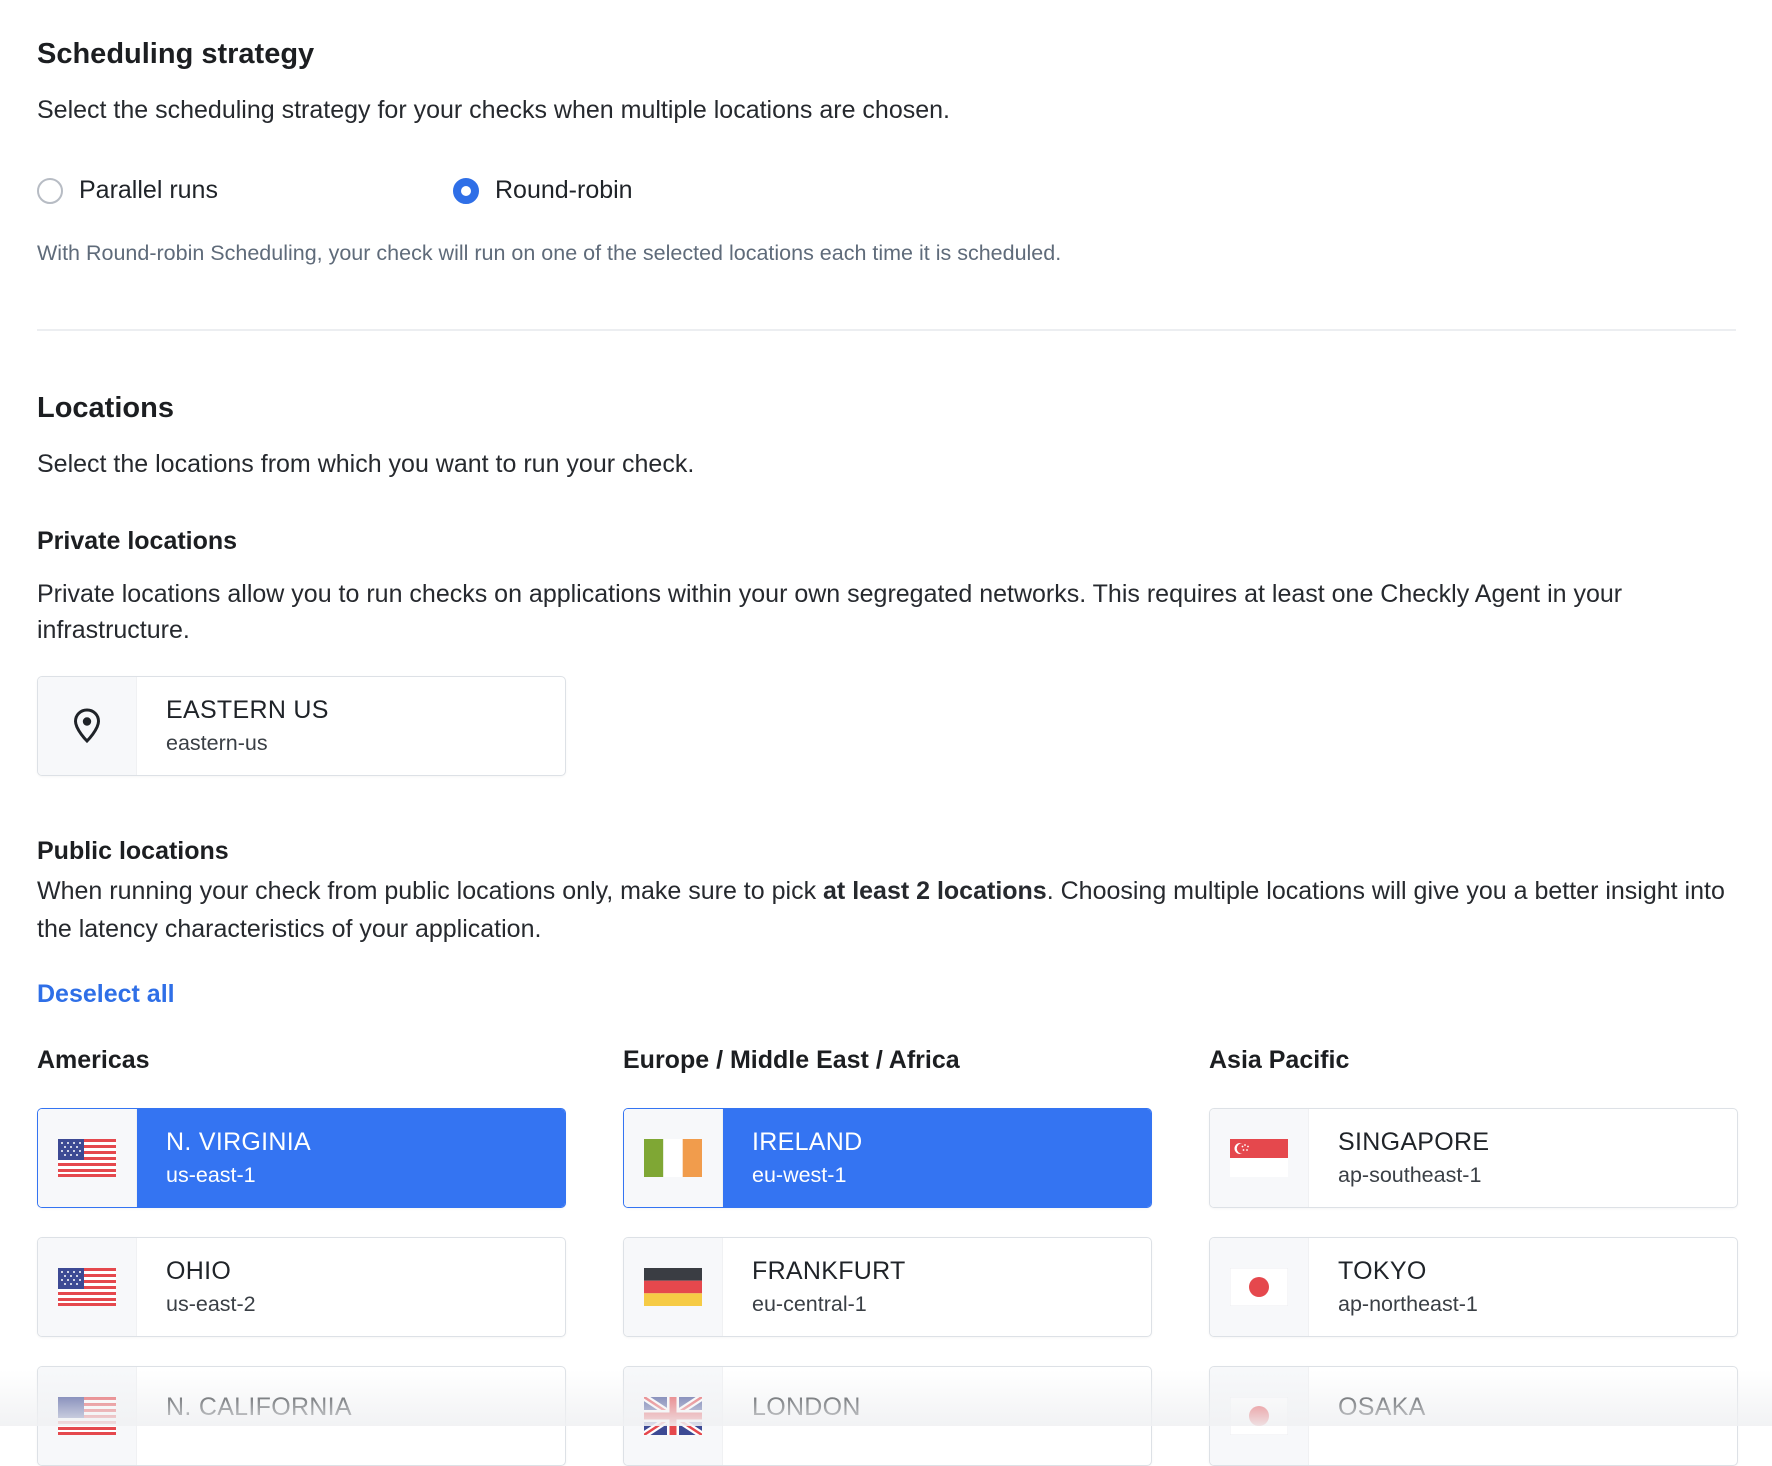 The width and height of the screenshot is (1772, 1466). Describe the element at coordinates (1523, 1416) in the screenshot. I see `location-info: OSAKA` at that location.